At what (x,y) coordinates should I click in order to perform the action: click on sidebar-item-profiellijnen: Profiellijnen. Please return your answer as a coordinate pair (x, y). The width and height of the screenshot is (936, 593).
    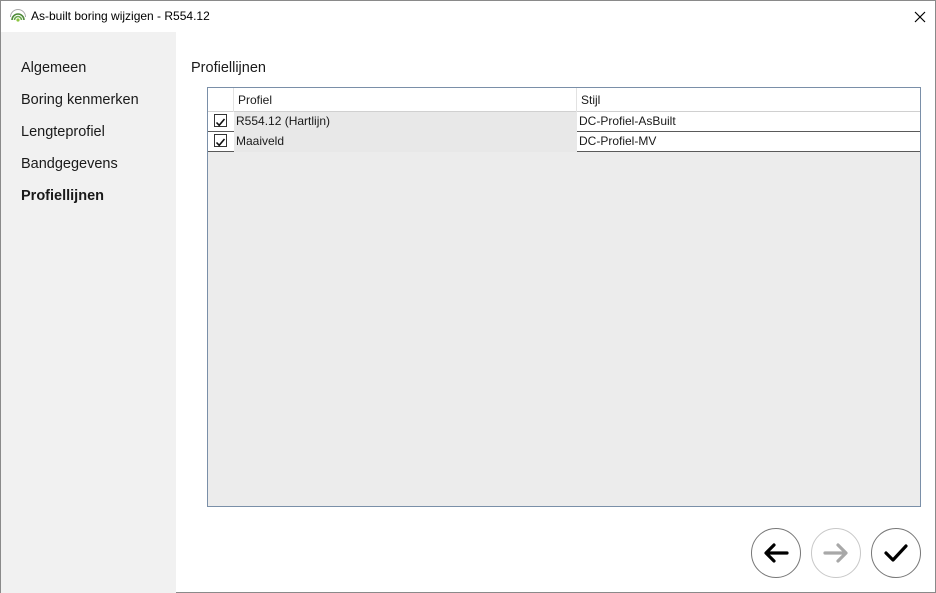
    Looking at the image, I should click on (62, 196).